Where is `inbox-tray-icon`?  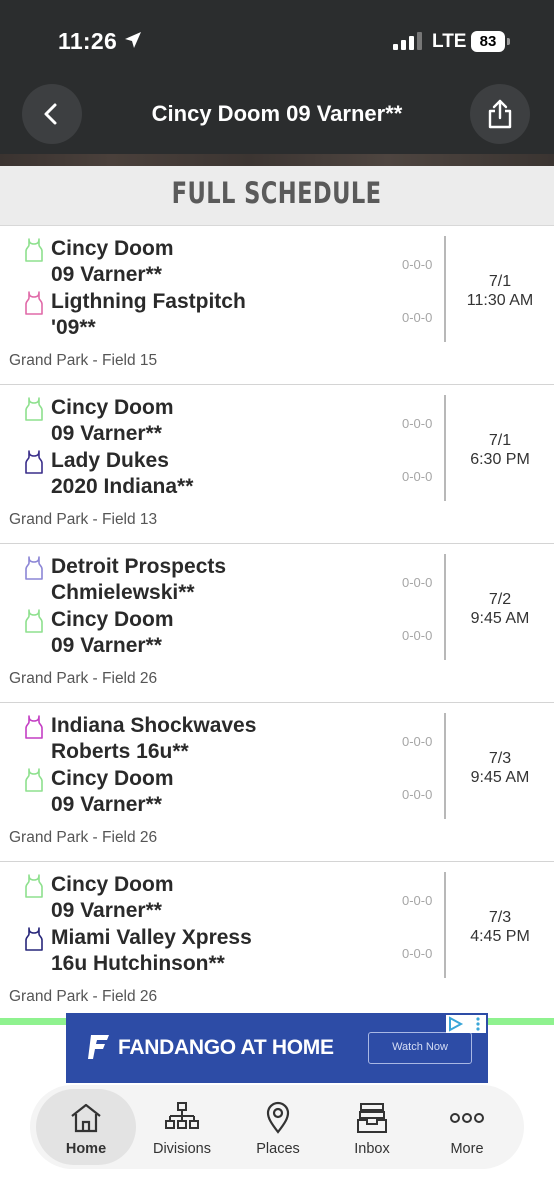
inbox-tray-icon is located at coordinates (372, 1118).